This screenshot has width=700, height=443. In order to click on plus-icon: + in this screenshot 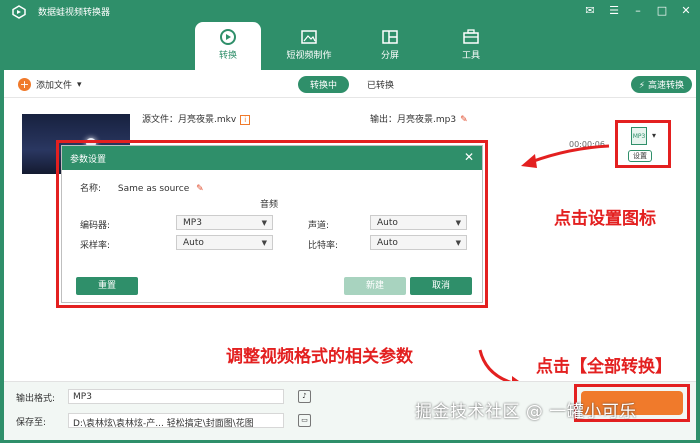, I will do `click(24, 84)`.